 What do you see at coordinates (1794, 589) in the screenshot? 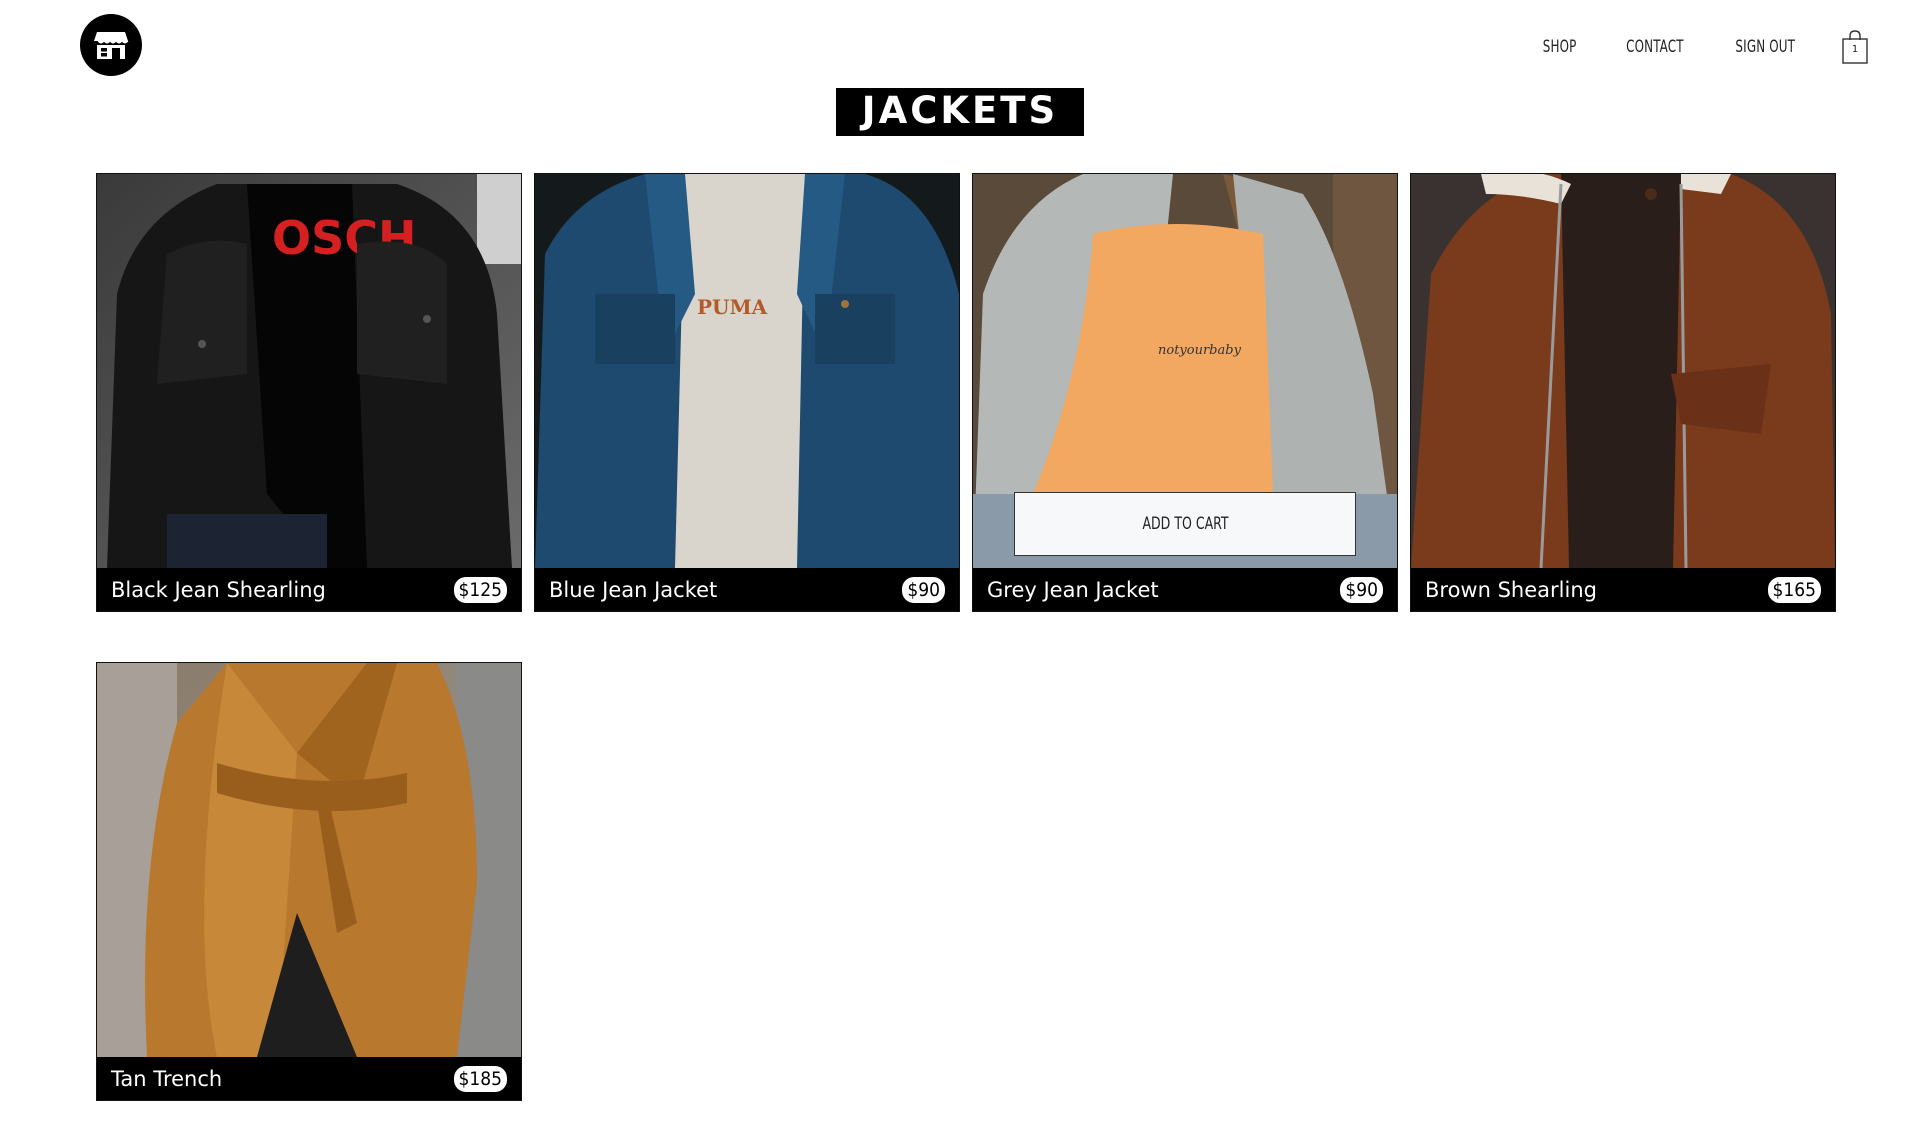
I see `product-price: $165` at bounding box center [1794, 589].